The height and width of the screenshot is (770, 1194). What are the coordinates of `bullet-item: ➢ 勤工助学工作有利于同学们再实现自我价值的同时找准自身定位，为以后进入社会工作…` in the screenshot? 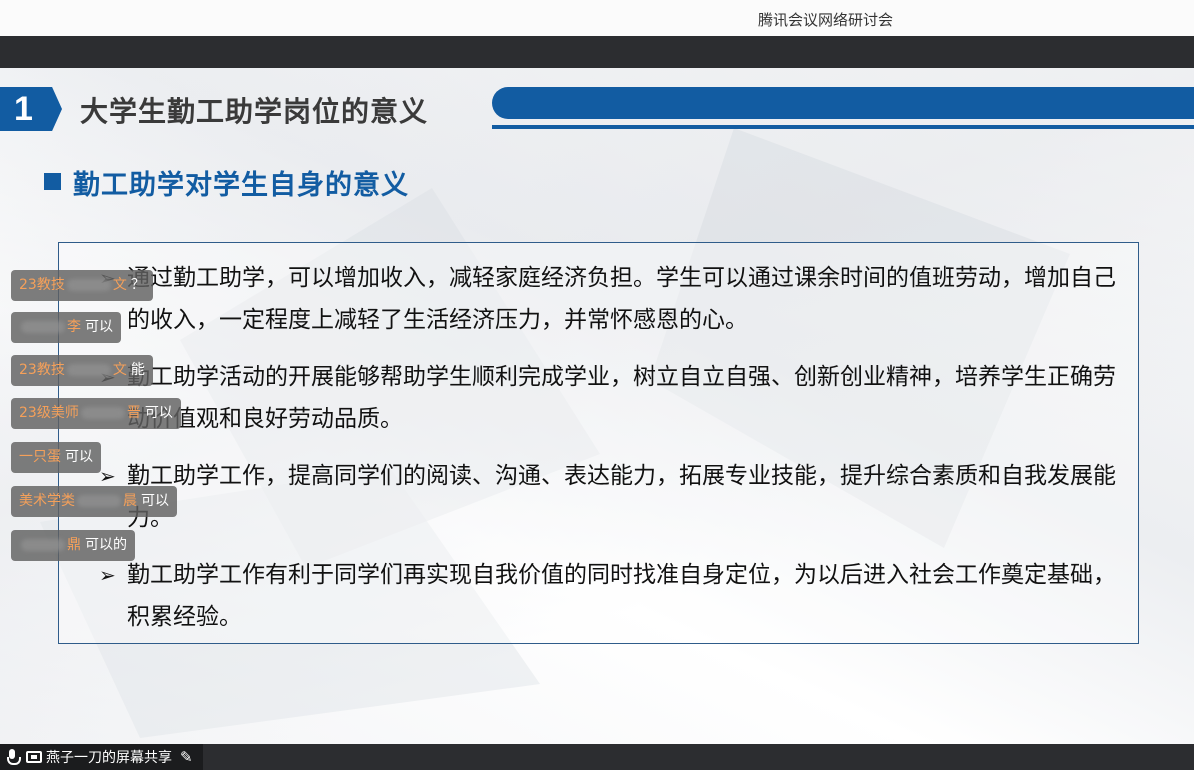 It's located at (609, 596).